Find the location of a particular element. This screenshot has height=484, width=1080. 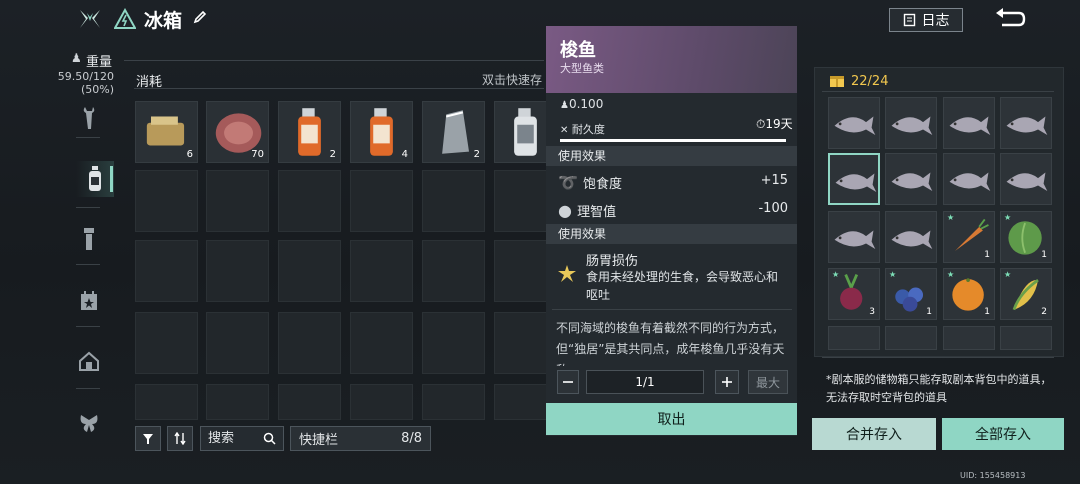

box-icon is located at coordinates (837, 81).